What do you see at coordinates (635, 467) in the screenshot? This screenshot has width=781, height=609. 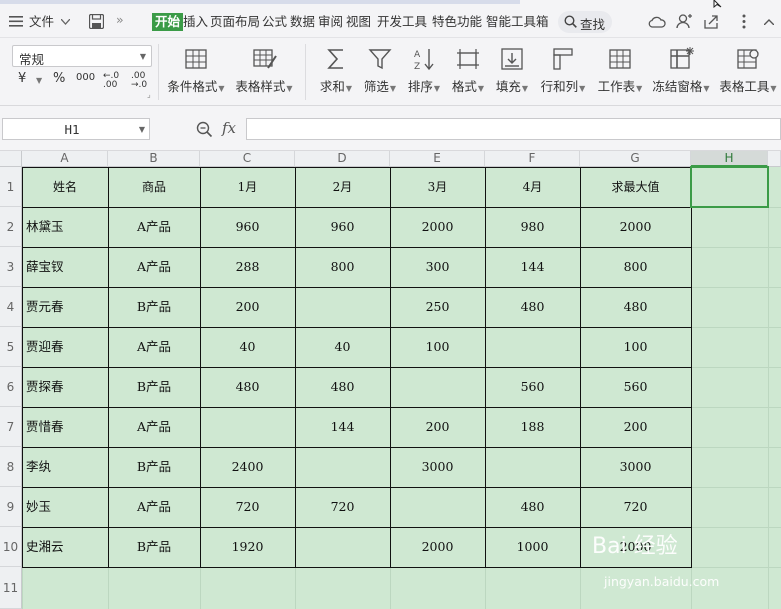 I see `cell-max: 3000` at bounding box center [635, 467].